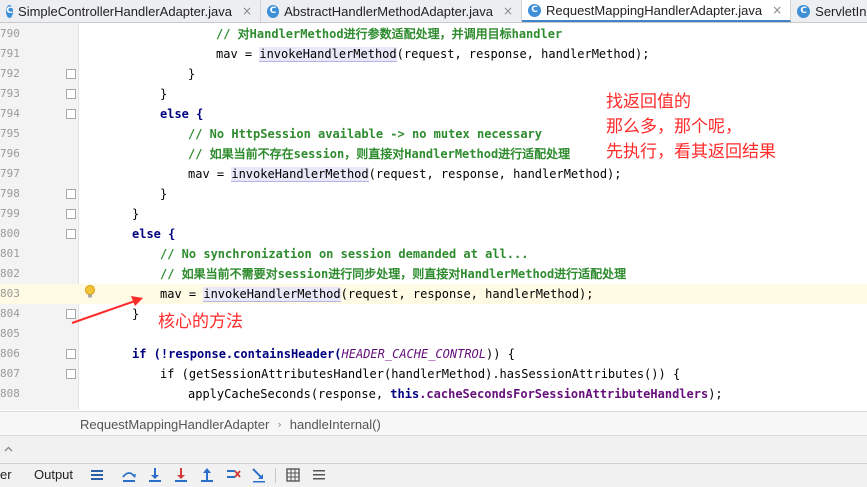  I want to click on run-to-cursor-icon, so click(259, 475).